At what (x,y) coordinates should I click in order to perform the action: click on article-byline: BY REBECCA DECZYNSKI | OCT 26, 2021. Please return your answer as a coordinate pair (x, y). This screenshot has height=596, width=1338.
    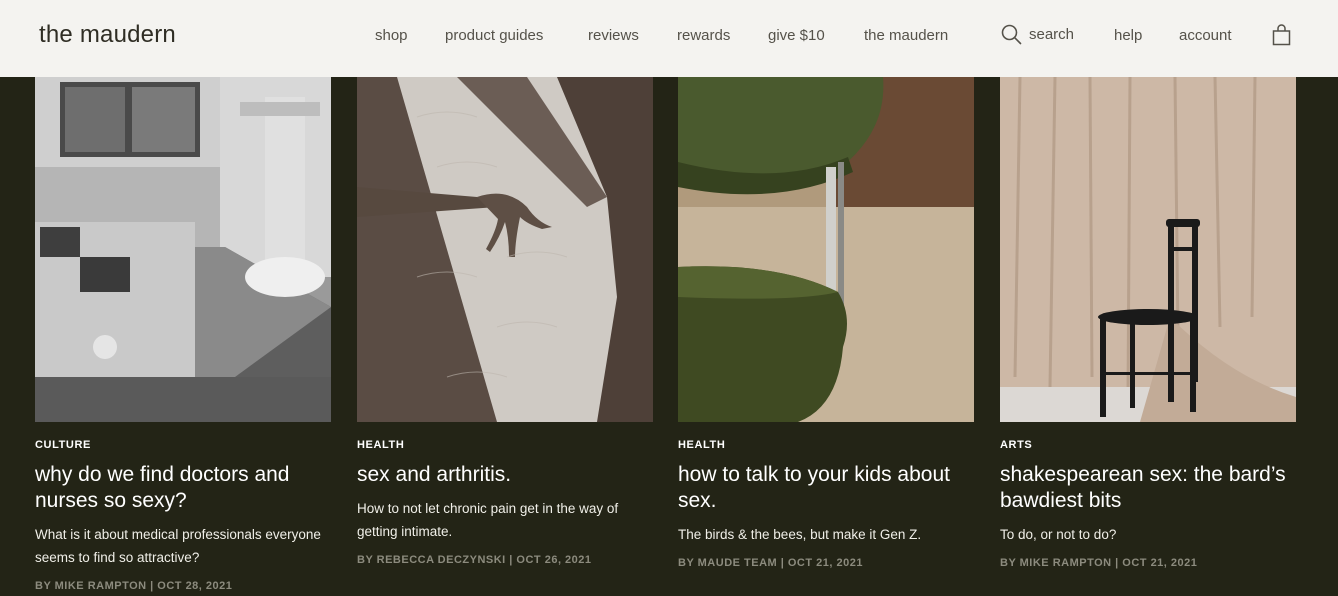
    Looking at the image, I should click on (474, 560).